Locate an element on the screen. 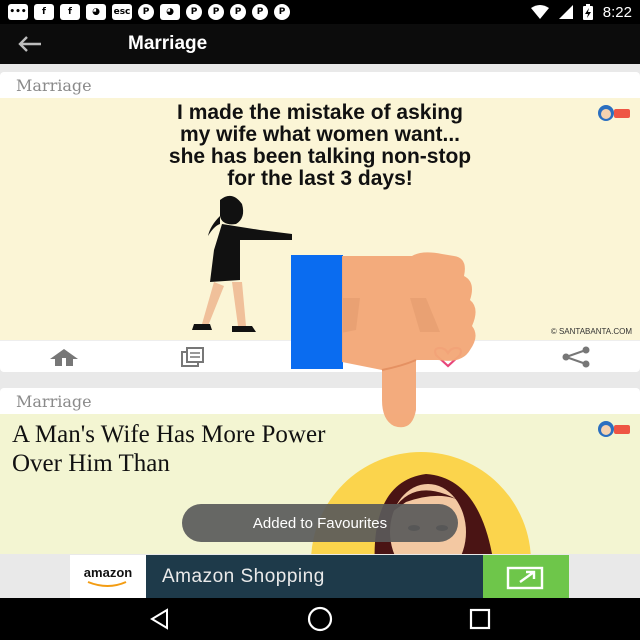  share-button is located at coordinates (576, 357).